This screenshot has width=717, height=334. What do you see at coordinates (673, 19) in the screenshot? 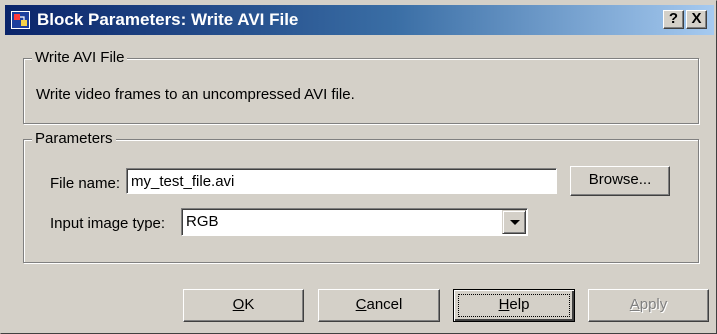
I see `context-help-button: ?` at bounding box center [673, 19].